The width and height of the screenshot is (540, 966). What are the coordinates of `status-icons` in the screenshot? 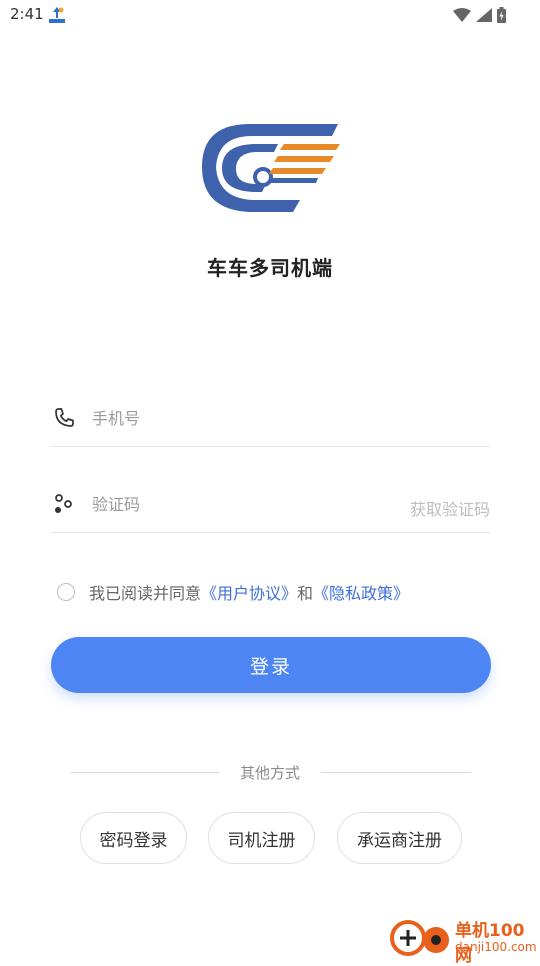 It's located at (479, 15).